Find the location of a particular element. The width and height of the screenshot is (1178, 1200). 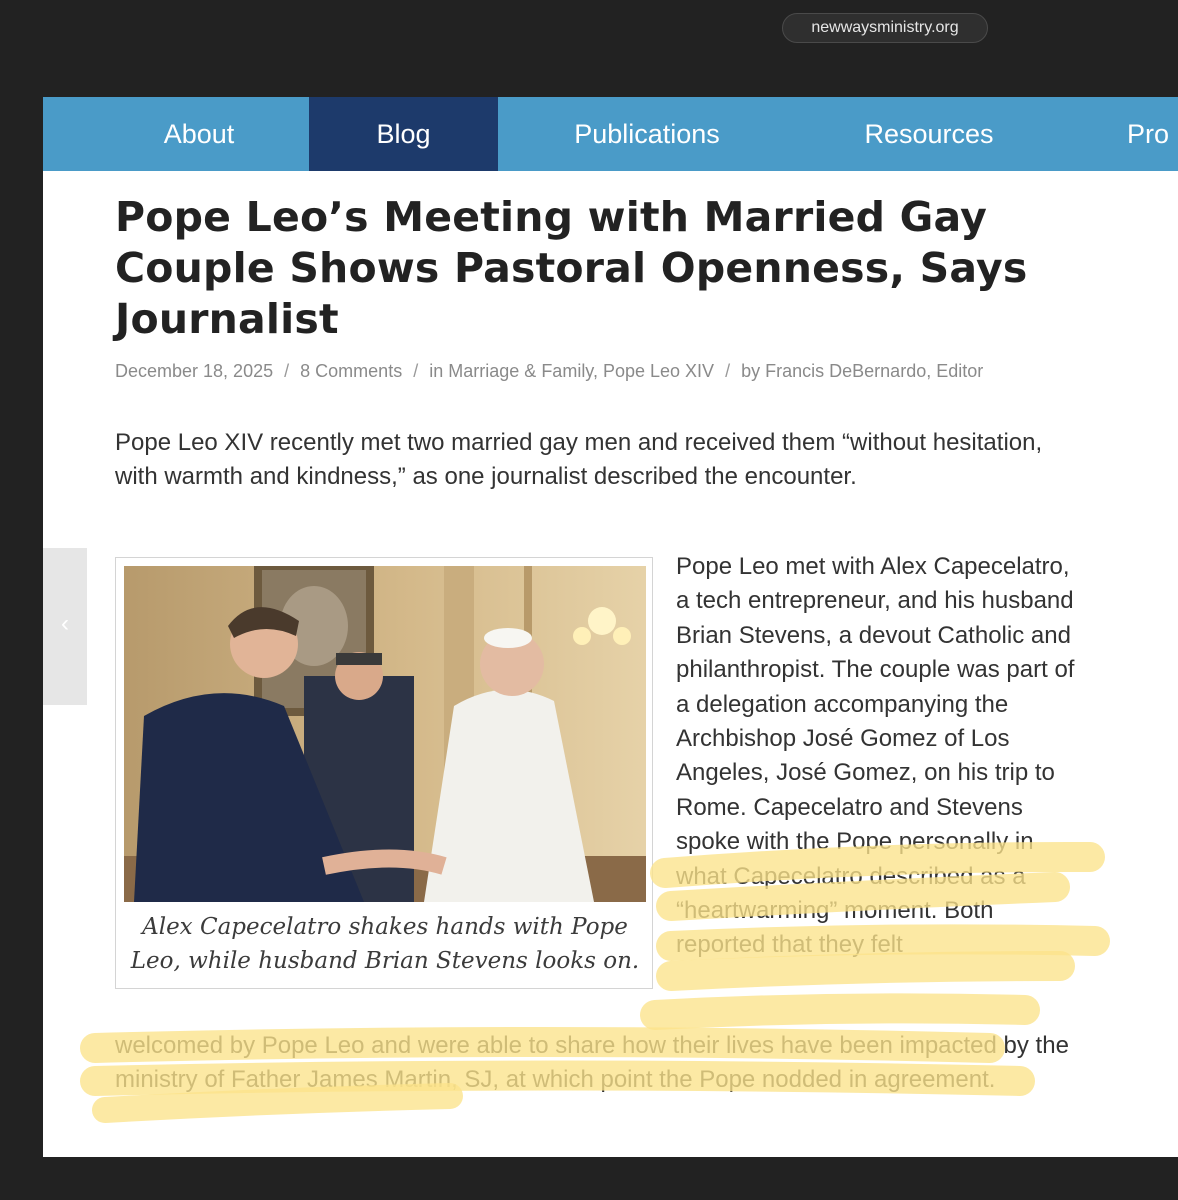

previous-post-tab: ‹ is located at coordinates (65, 626).